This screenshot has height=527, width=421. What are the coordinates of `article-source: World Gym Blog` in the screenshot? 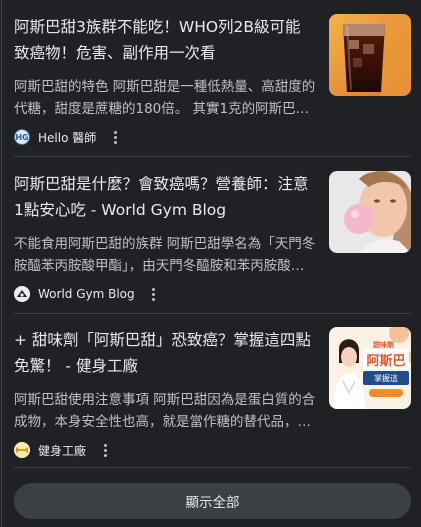 It's located at (87, 294).